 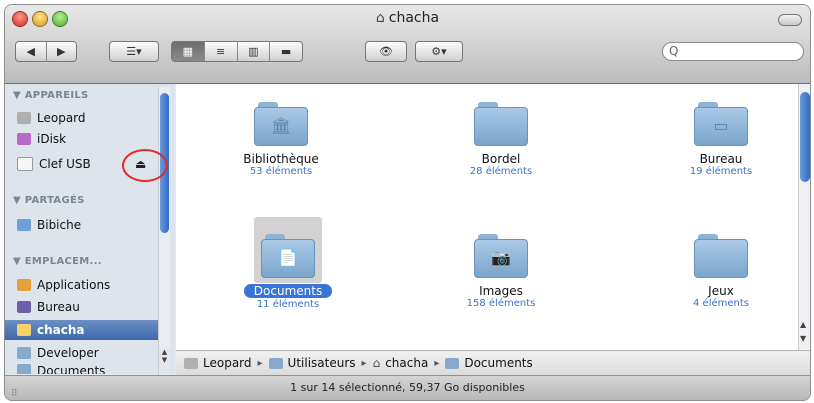 What do you see at coordinates (164, 352) in the screenshot?
I see `sidebar-scroll-up-arrow: ▲` at bounding box center [164, 352].